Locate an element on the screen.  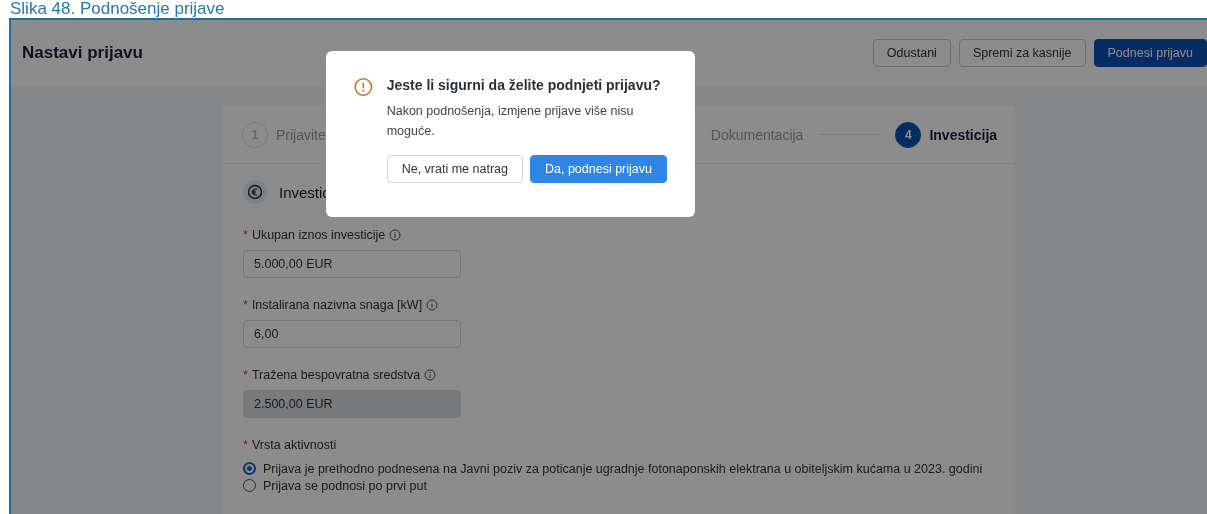
header-button: Odustani is located at coordinates (911, 53).